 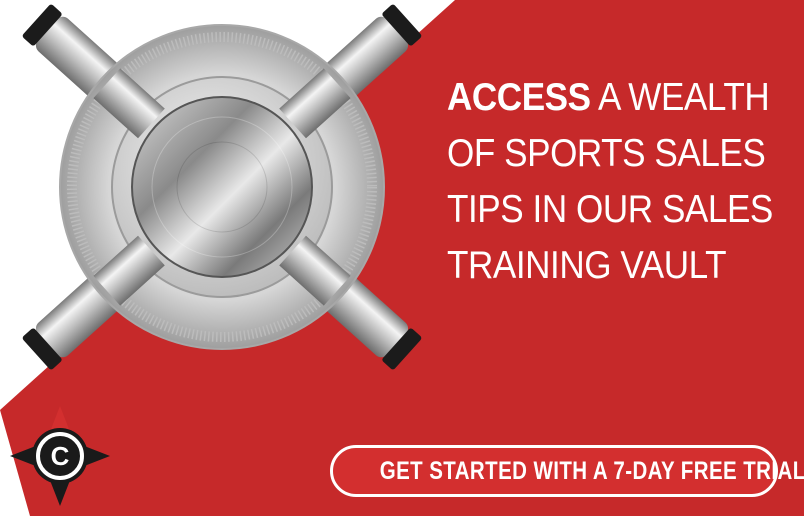 I want to click on compass-logo-icon: C, so click(x=60, y=456).